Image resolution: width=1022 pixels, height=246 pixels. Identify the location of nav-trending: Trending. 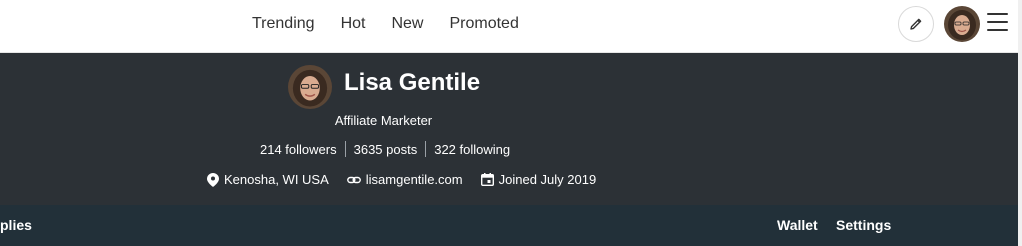
(283, 24).